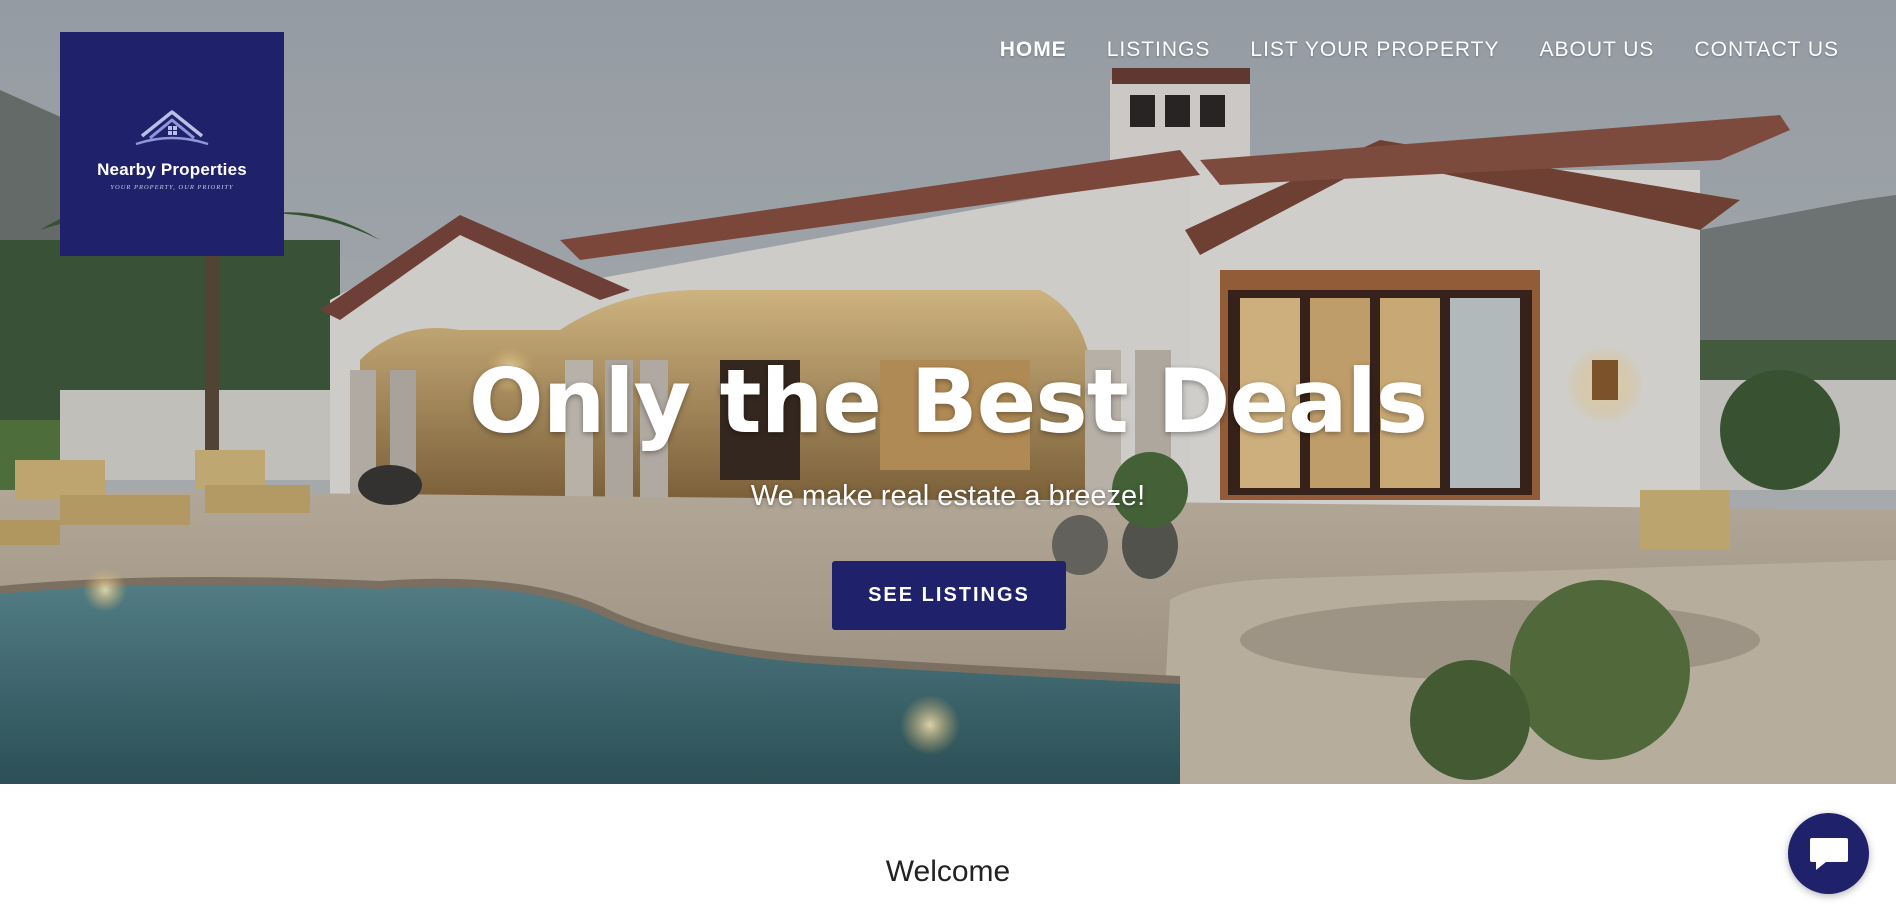 The height and width of the screenshot is (922, 1896). What do you see at coordinates (1596, 50) in the screenshot?
I see `nav-about-us: ABOUT US` at bounding box center [1596, 50].